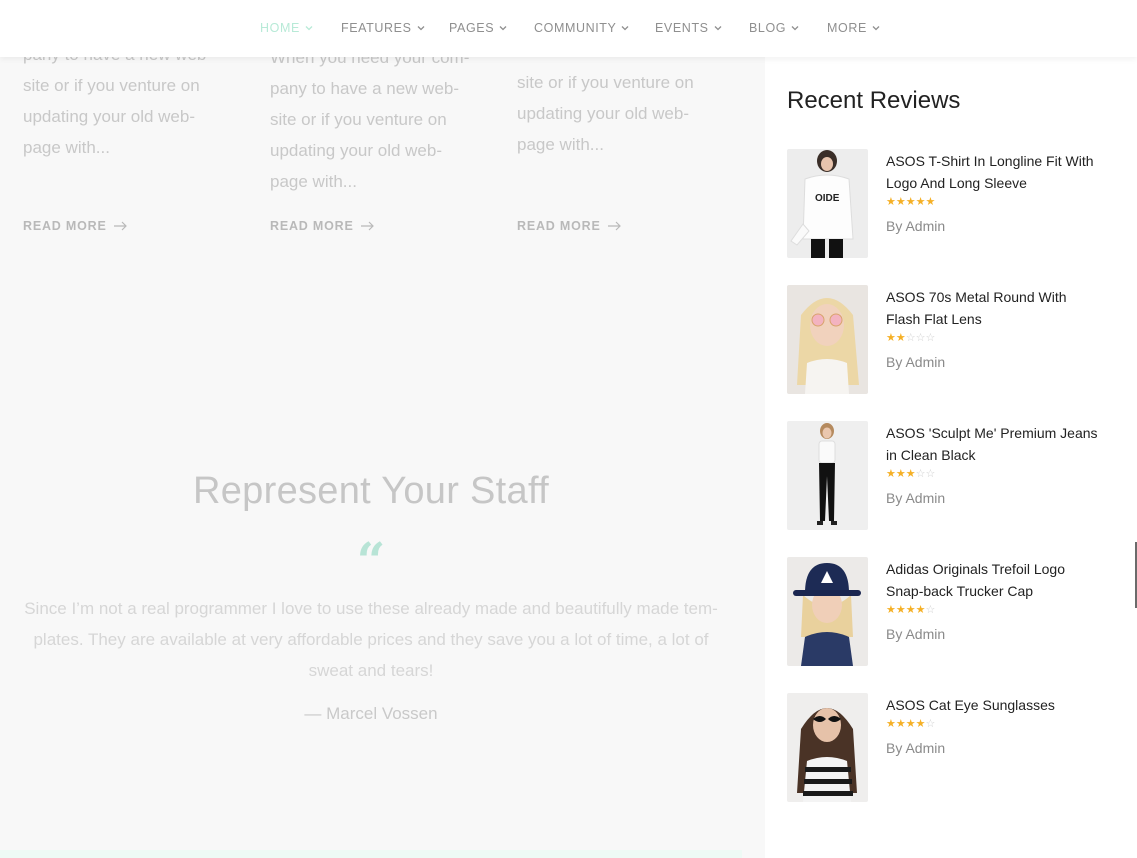 The image size is (1137, 858). Describe the element at coordinates (371, 491) in the screenshot. I see `section-title: Represent Your Staff` at that location.